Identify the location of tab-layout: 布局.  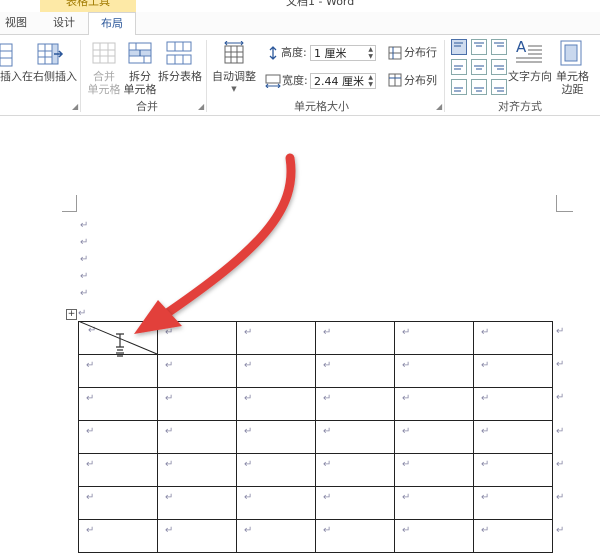
(112, 23).